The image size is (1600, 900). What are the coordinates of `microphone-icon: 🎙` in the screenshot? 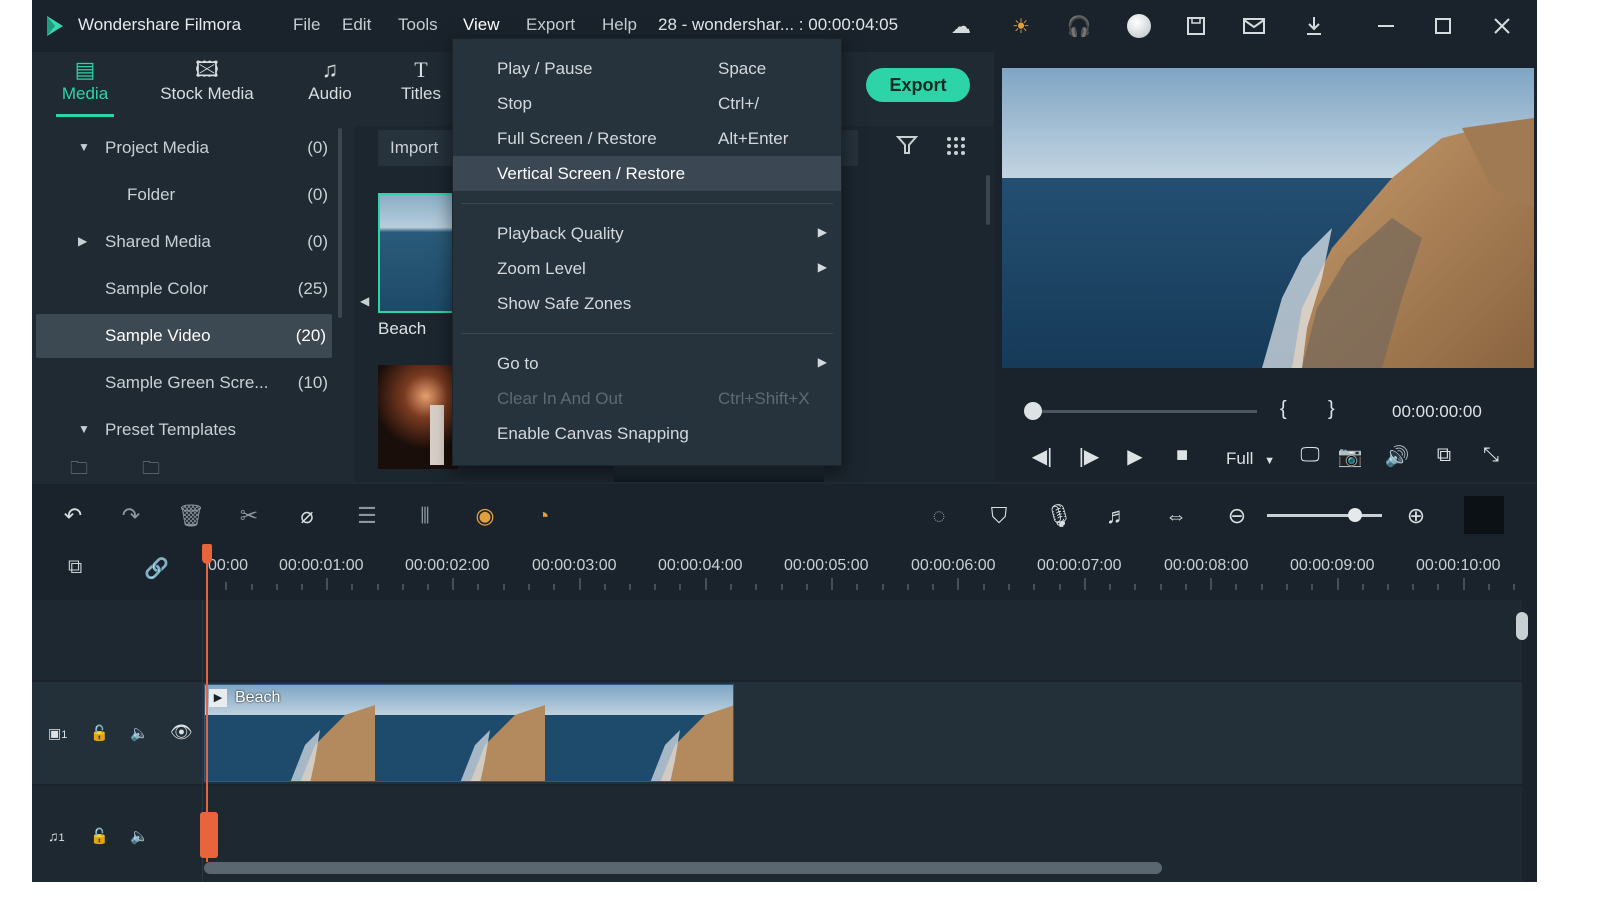 It's located at (1059, 516).